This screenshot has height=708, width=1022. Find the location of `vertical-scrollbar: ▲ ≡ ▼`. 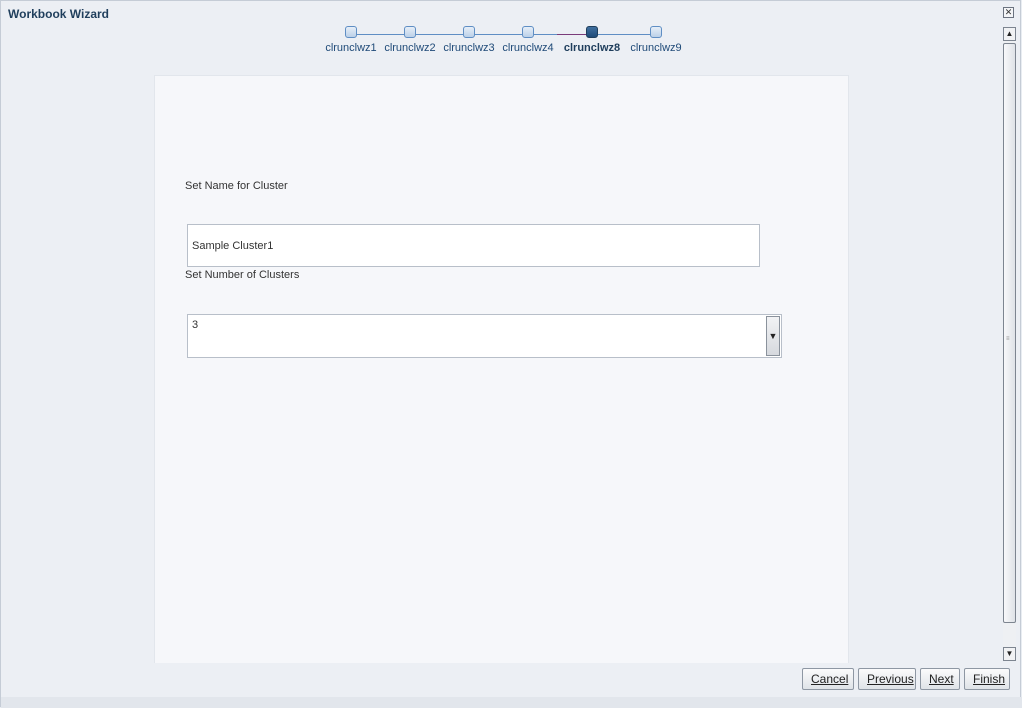

vertical-scrollbar: ▲ ≡ ▼ is located at coordinates (1009, 345).